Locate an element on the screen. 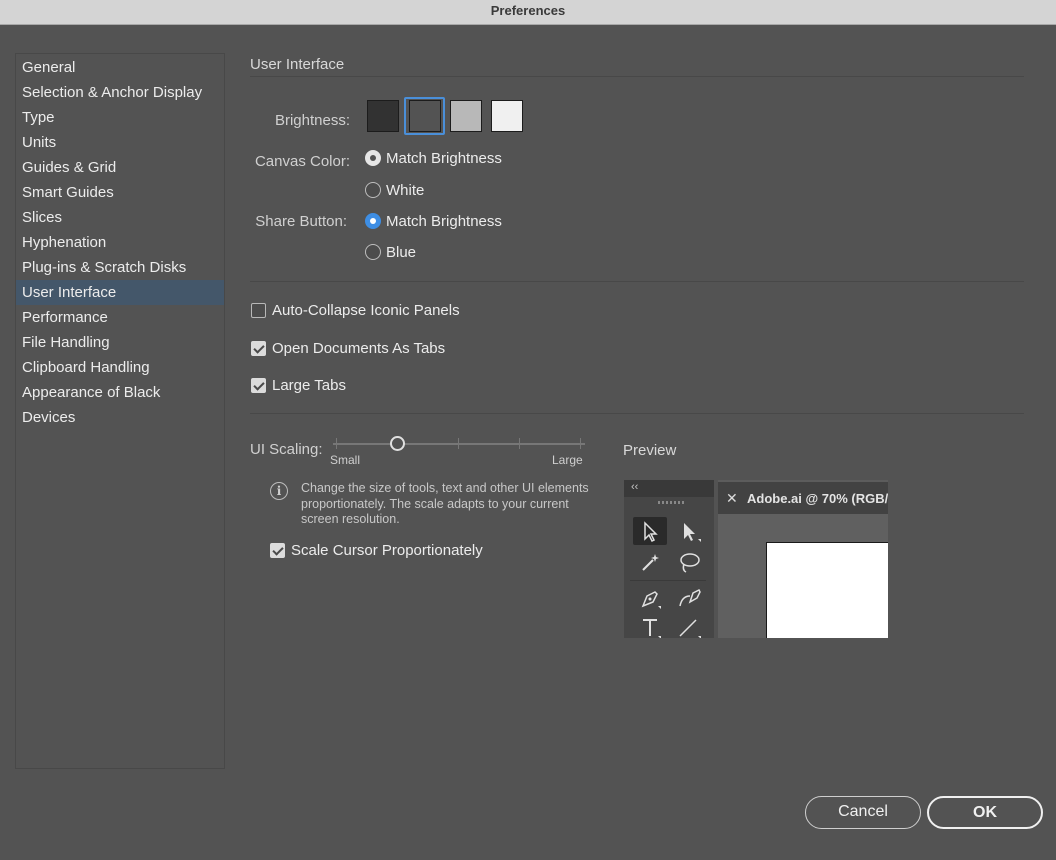 This screenshot has width=1056, height=860. sidebar-item-hyphenation: Hyphenation is located at coordinates (120, 242).